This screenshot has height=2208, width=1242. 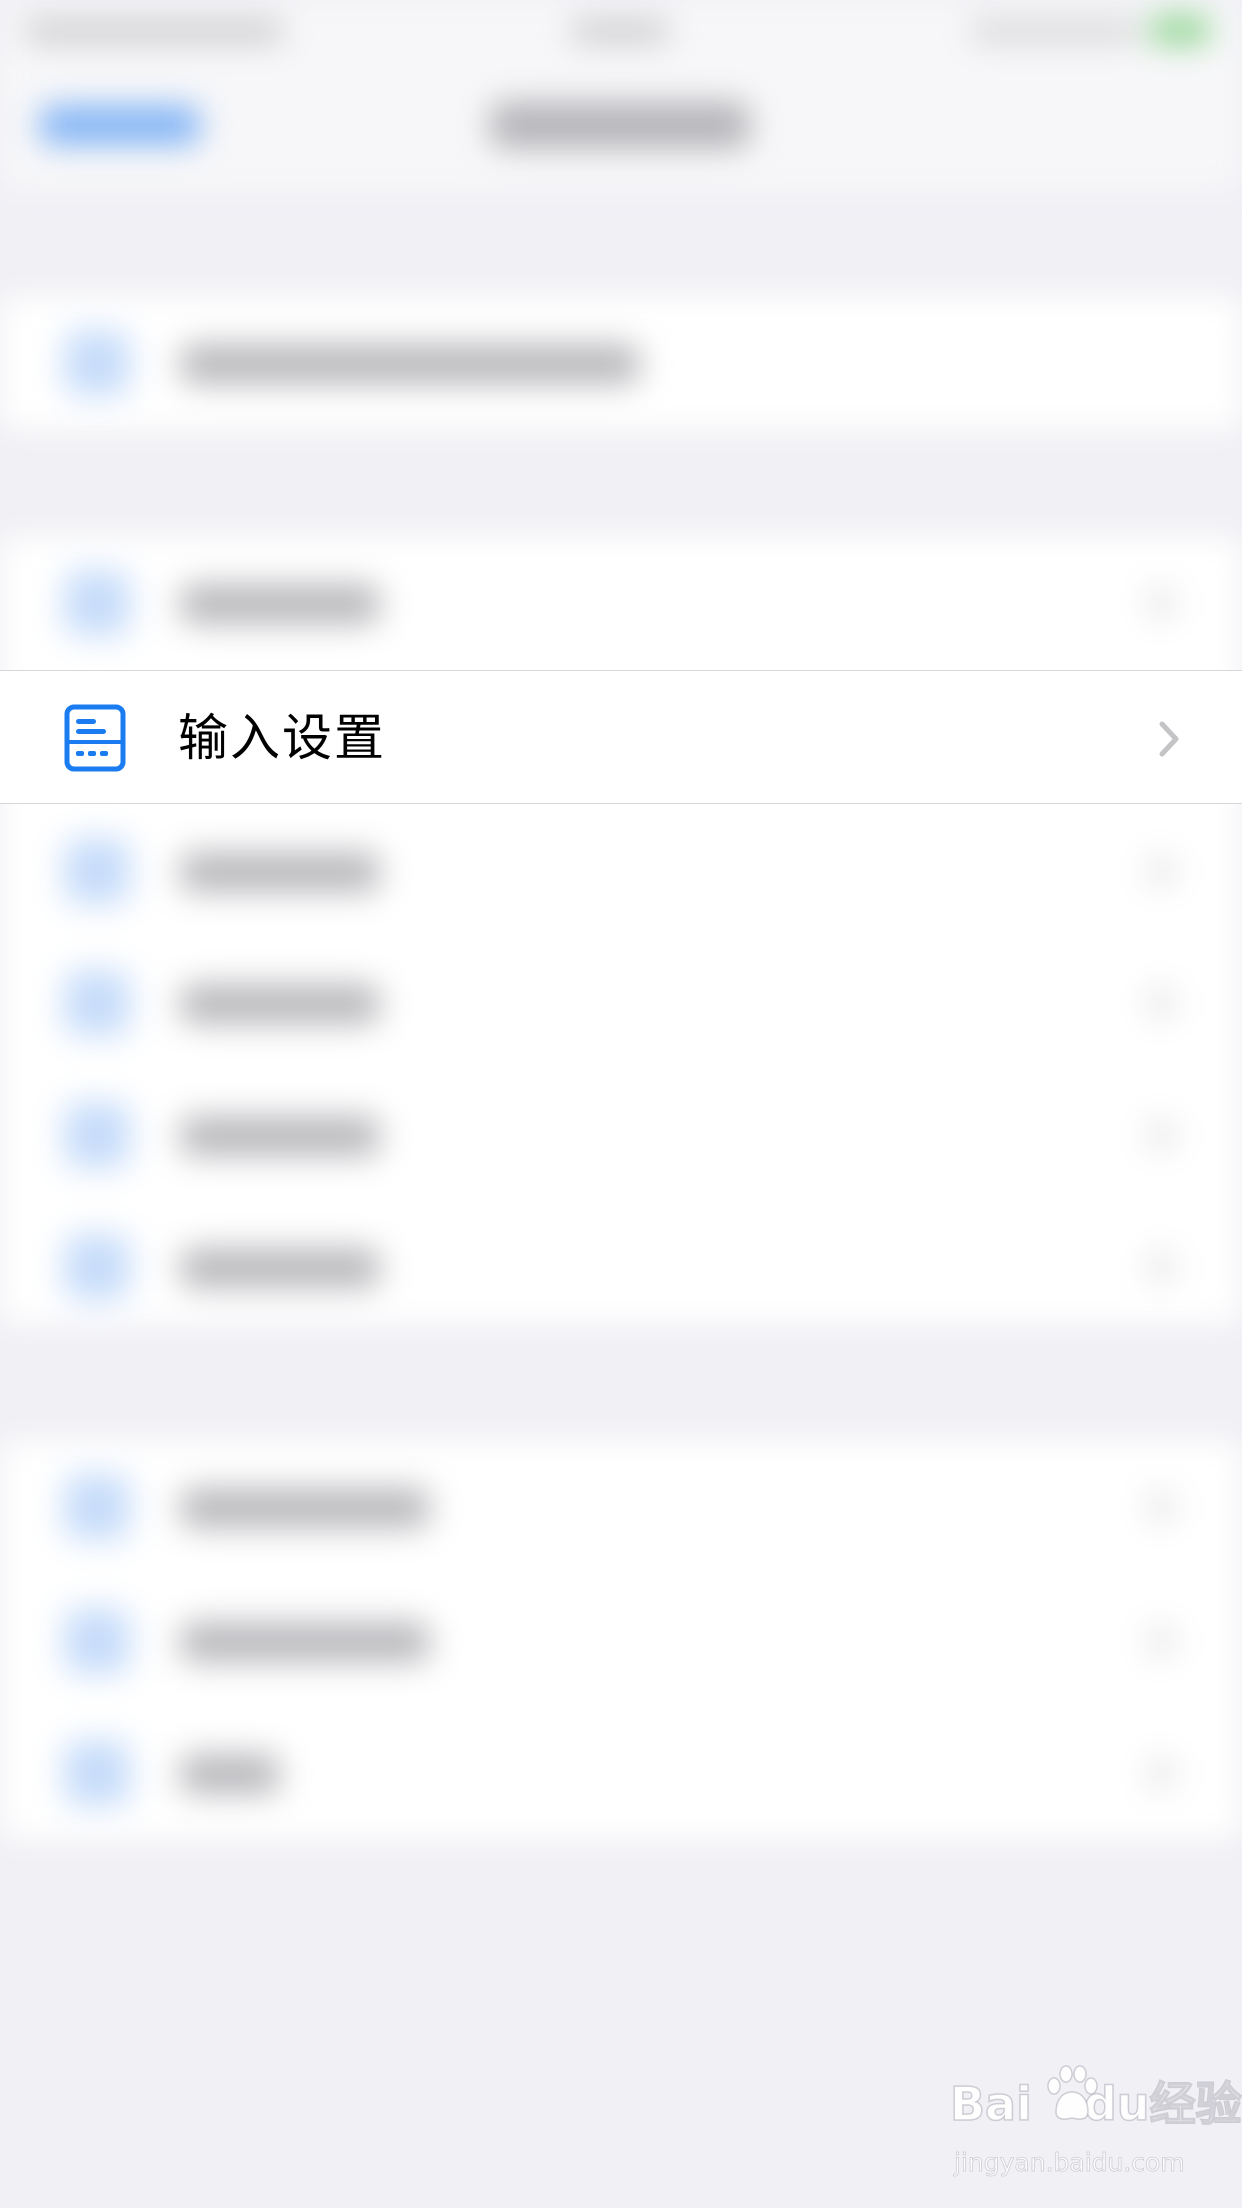 What do you see at coordinates (1070, 2163) in the screenshot?
I see `watermark-url: jingyan.baidu.com` at bounding box center [1070, 2163].